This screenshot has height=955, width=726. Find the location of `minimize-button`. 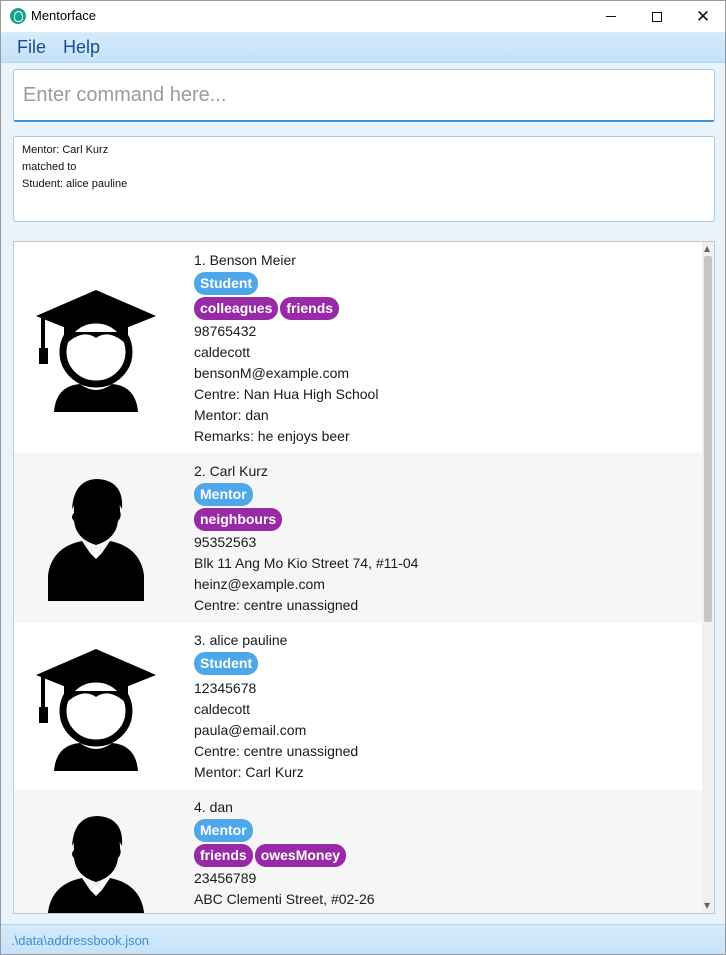

minimize-button is located at coordinates (611, 16).